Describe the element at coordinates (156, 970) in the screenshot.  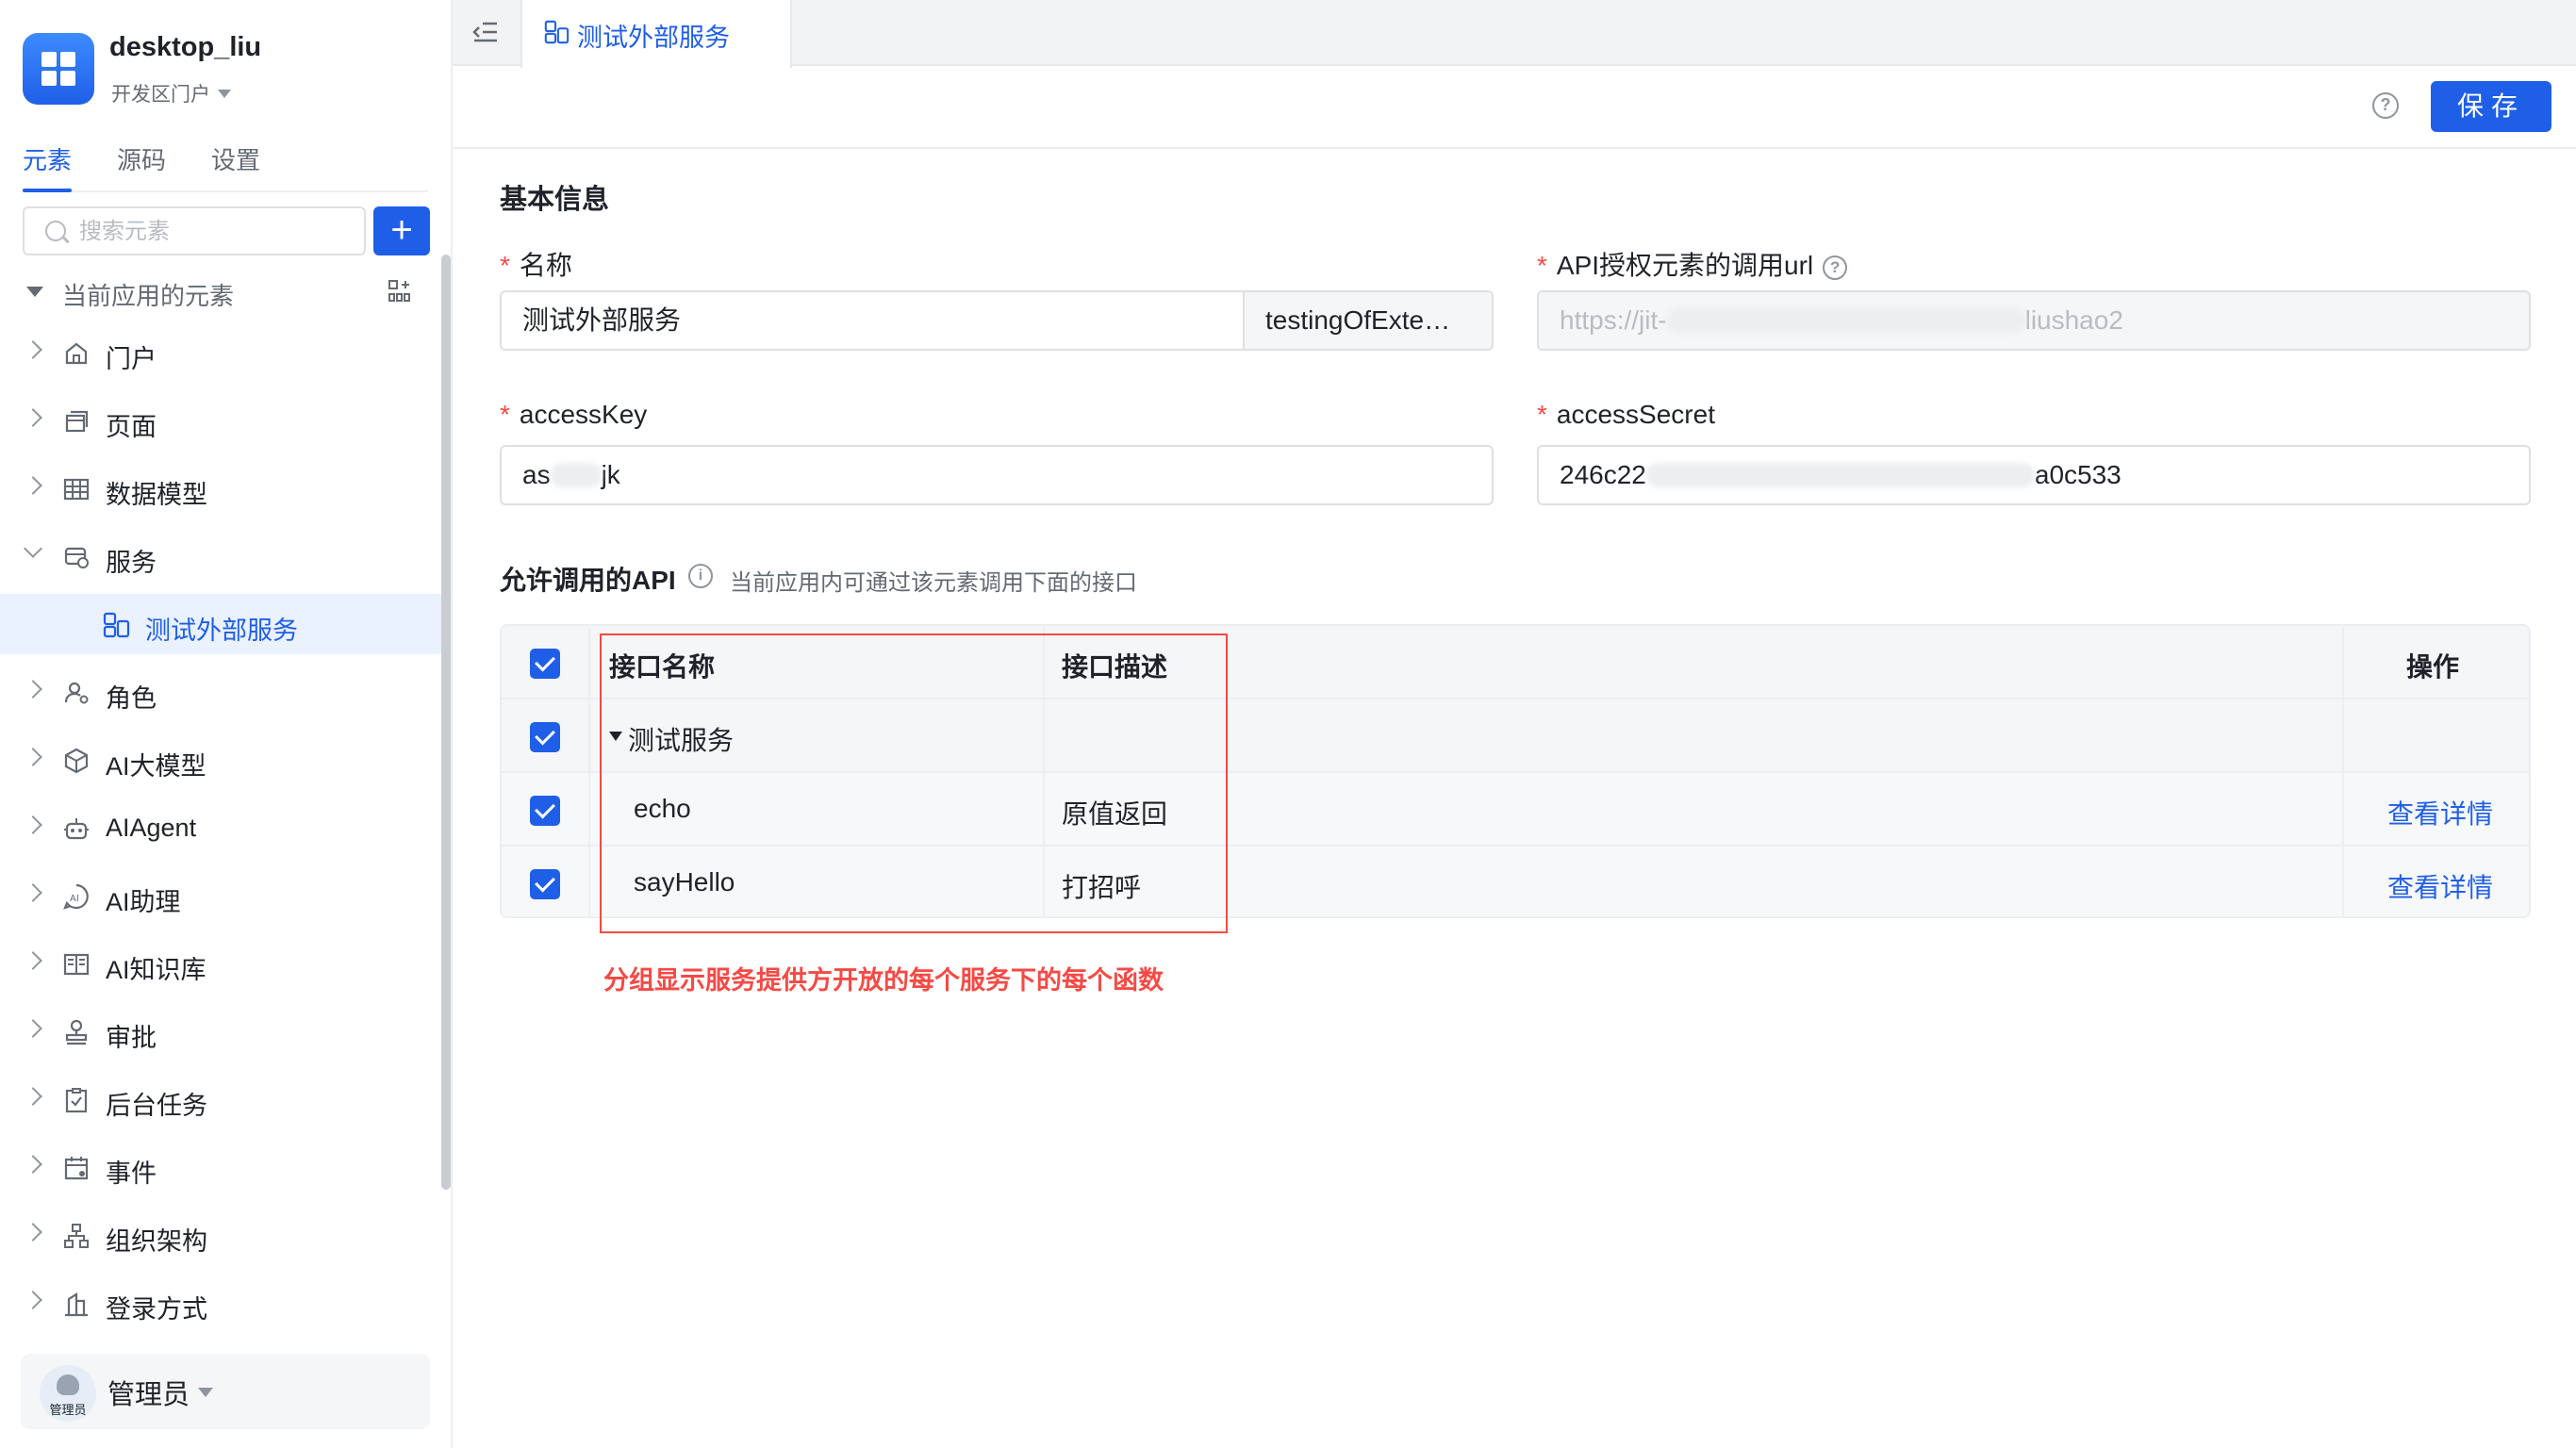
I see `sidebar-item-label: AI知识库` at that location.